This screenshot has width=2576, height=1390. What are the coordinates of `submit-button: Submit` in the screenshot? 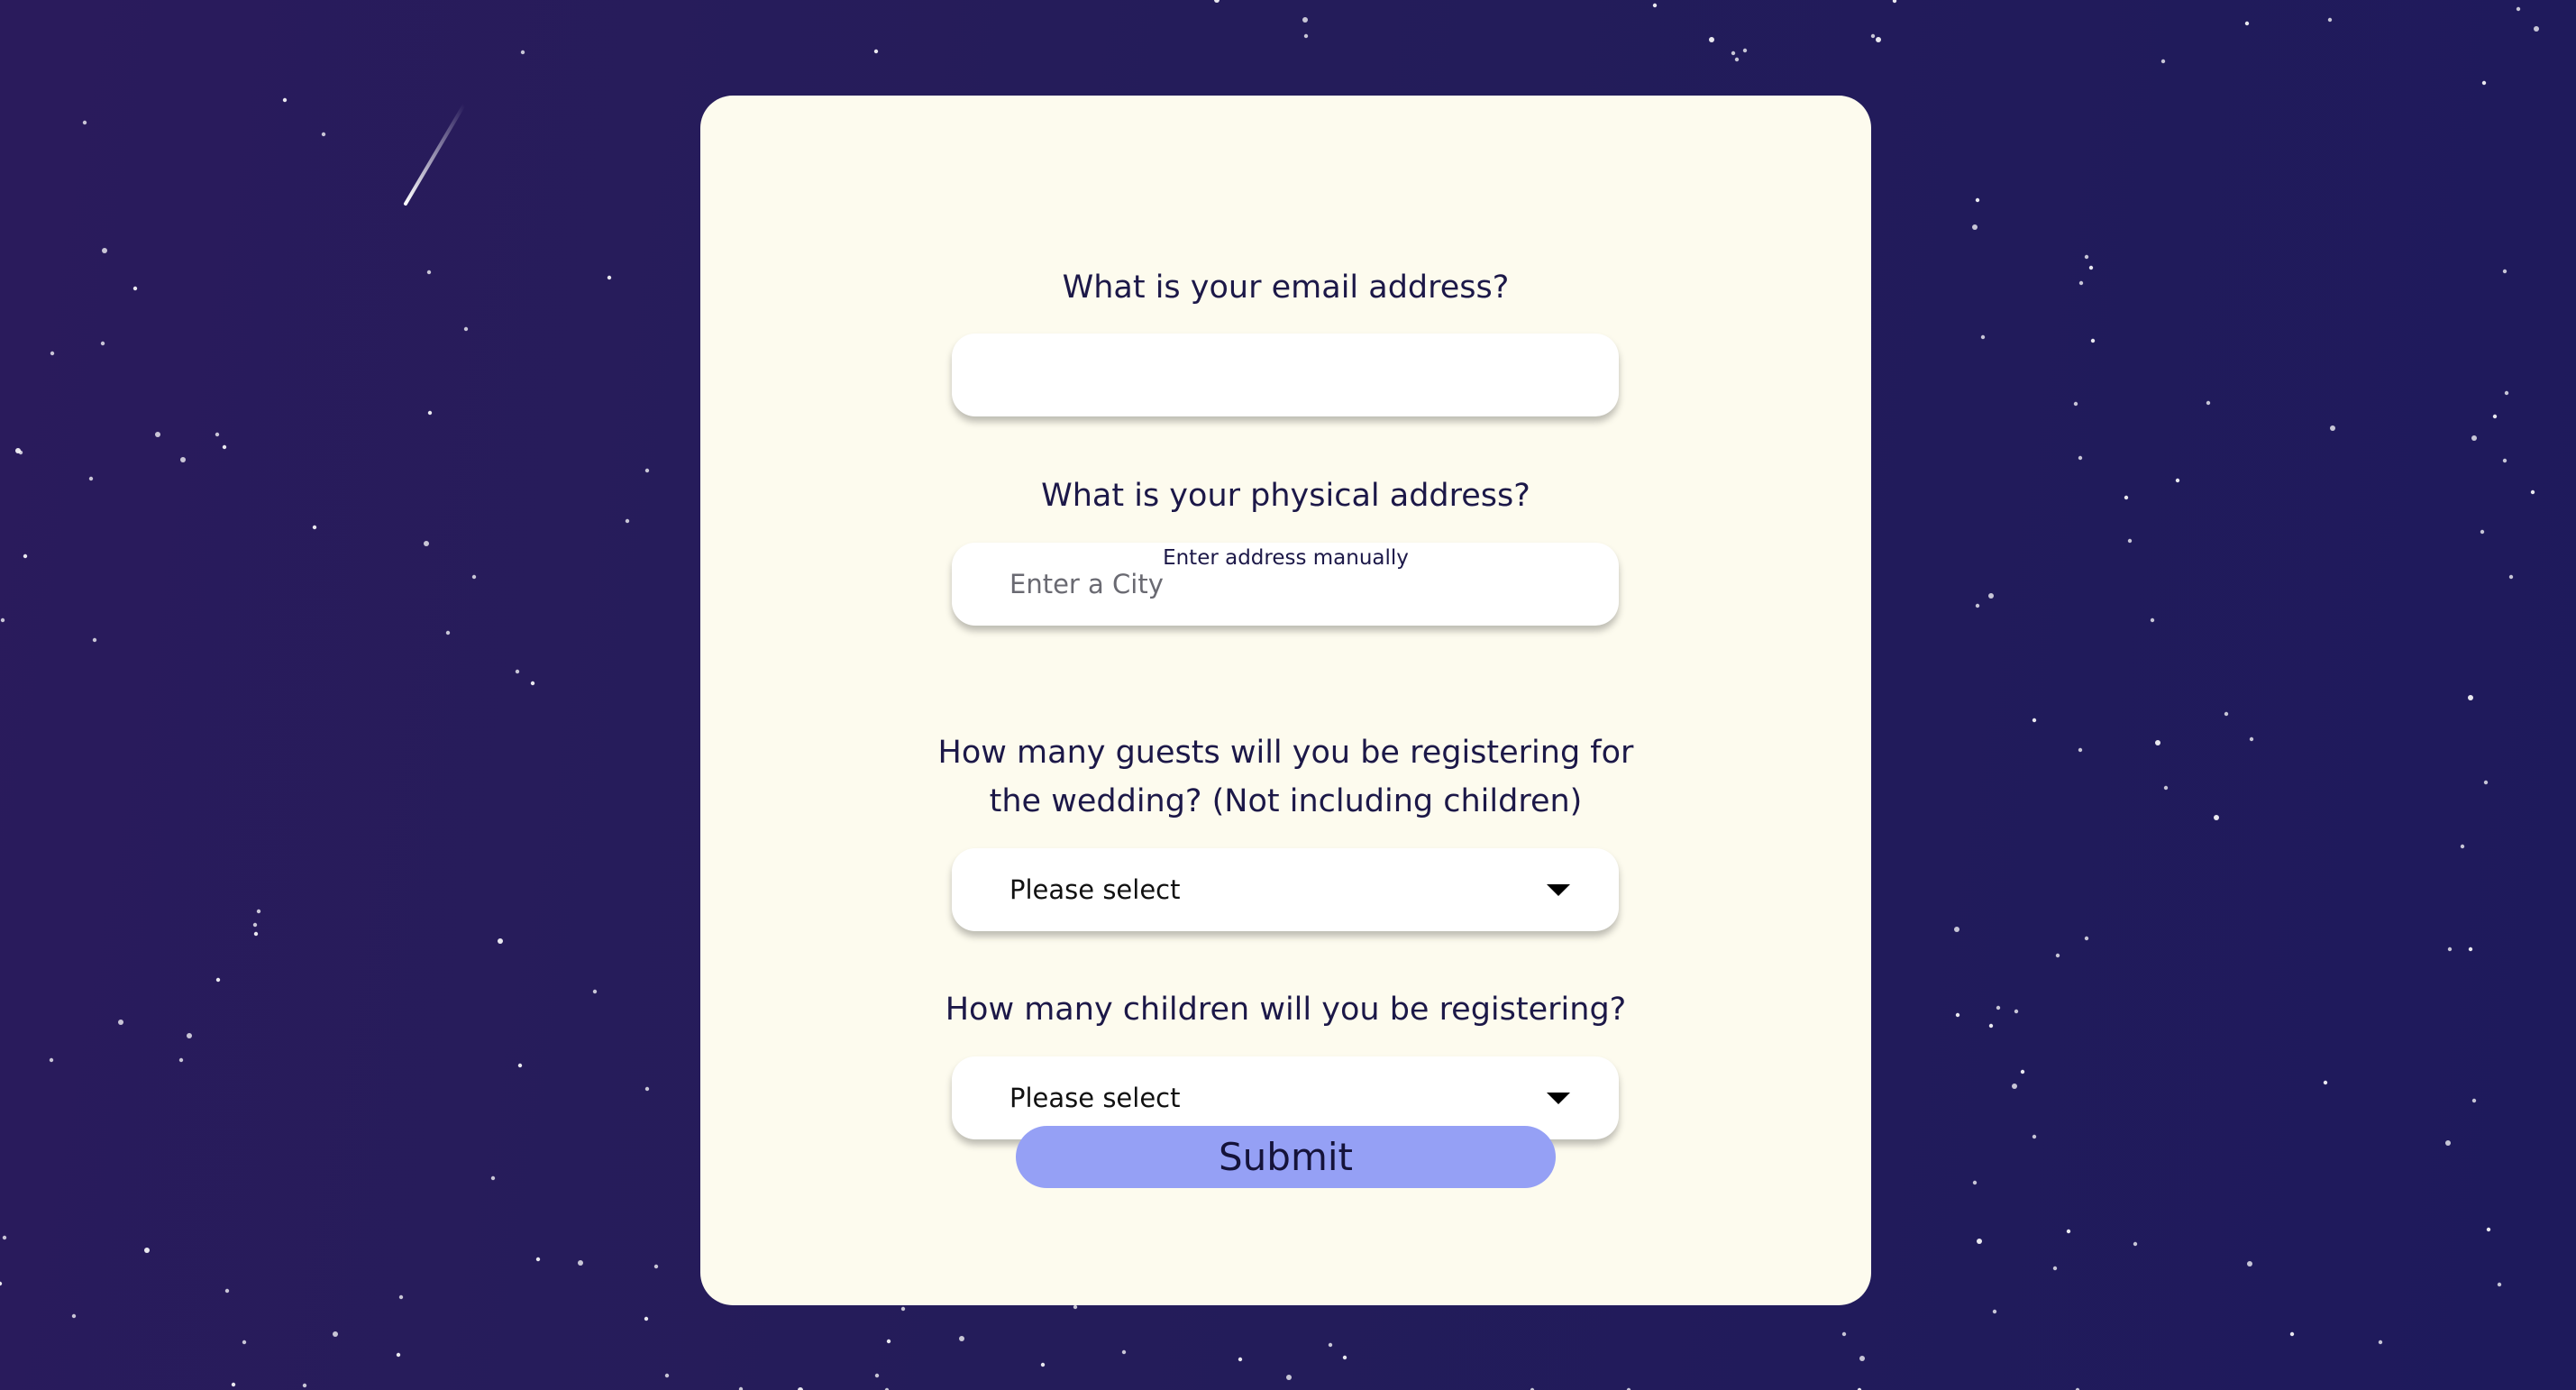 It's located at (1286, 1157).